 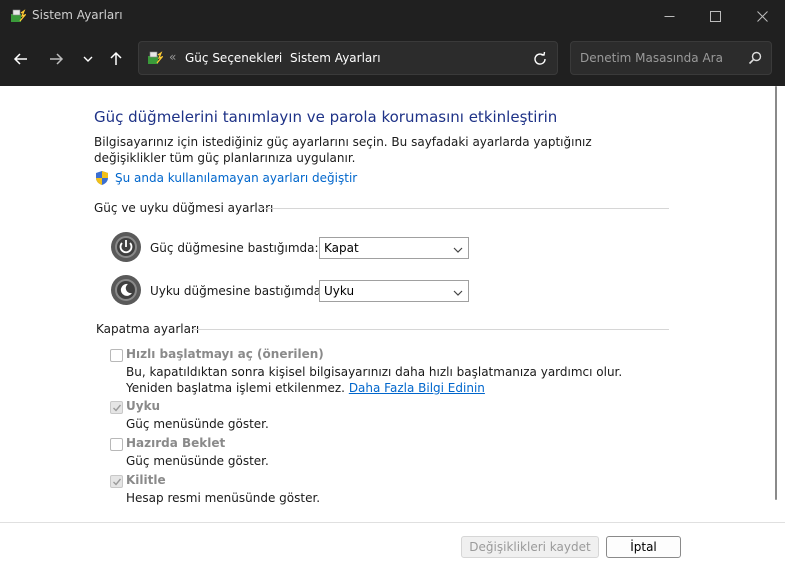 What do you see at coordinates (341, 248) in the screenshot?
I see `power-button-action-value: Kapat` at bounding box center [341, 248].